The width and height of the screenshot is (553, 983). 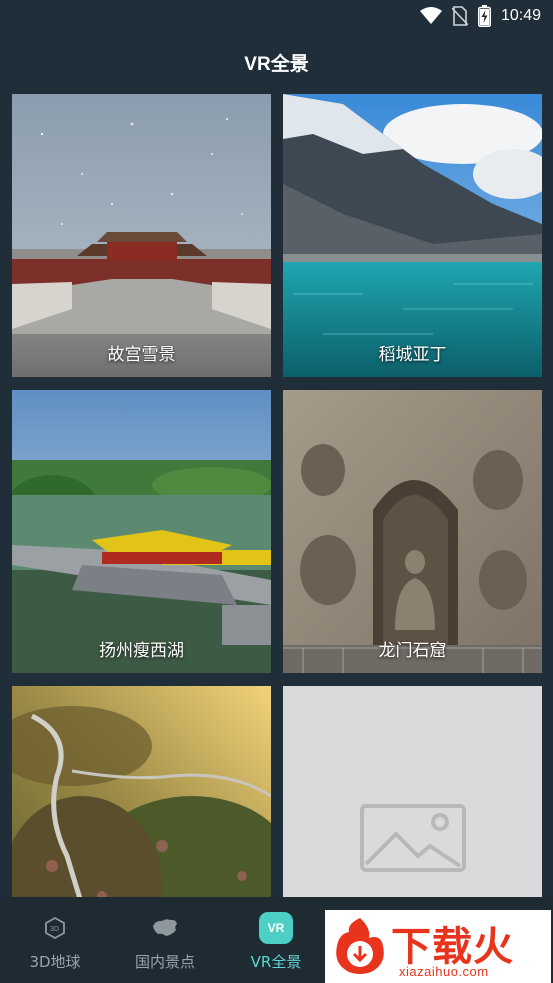 I want to click on watermark-logo: 下载火 xiazaihuo.com, so click(x=438, y=946).